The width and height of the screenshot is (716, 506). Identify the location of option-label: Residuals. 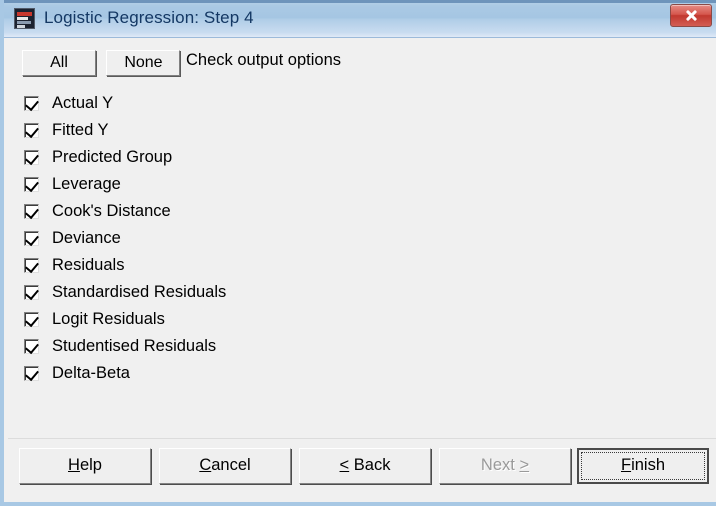
(88, 265).